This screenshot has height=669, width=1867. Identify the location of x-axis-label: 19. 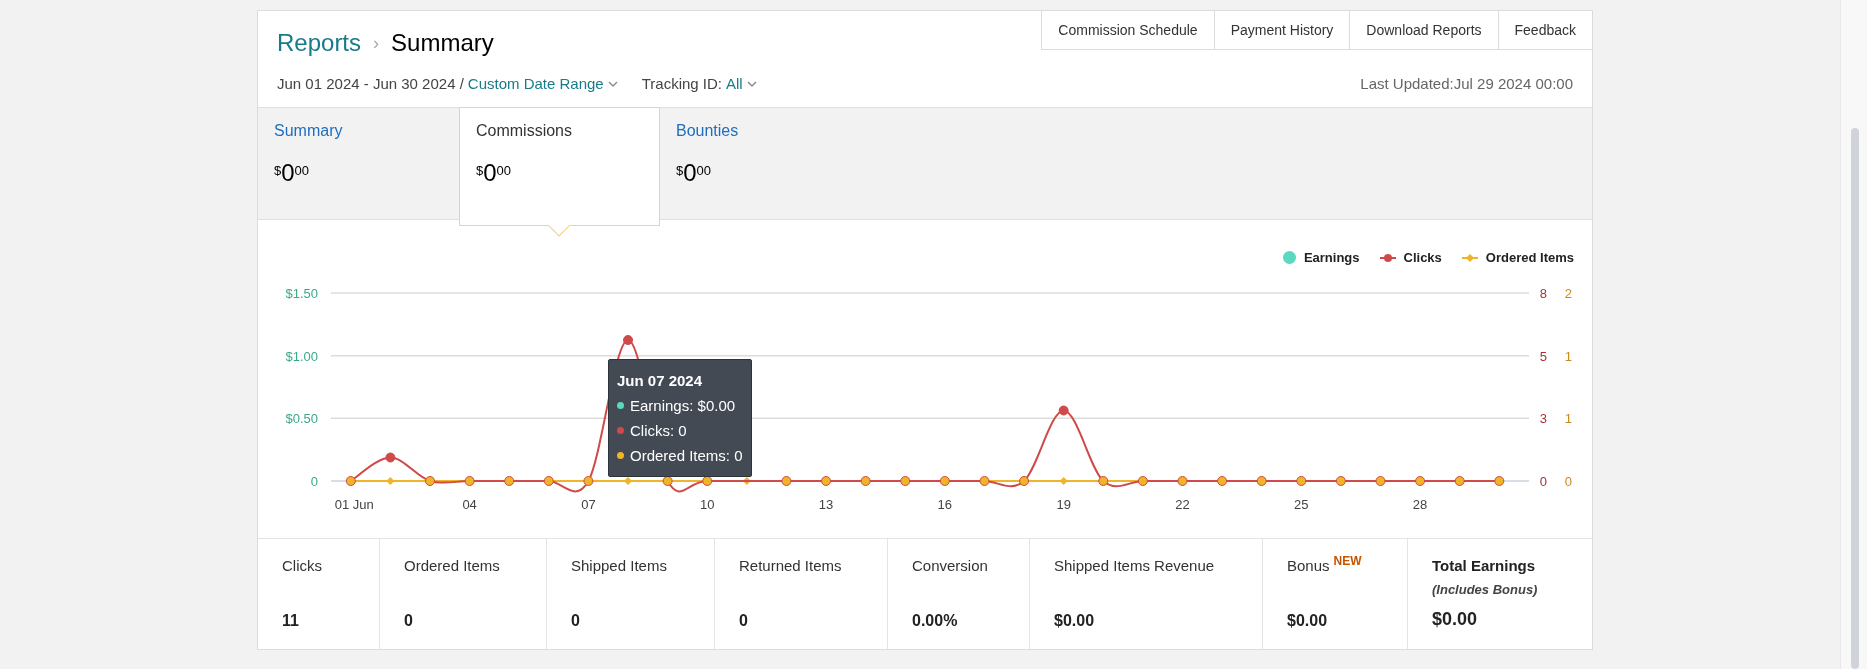
(1063, 504).